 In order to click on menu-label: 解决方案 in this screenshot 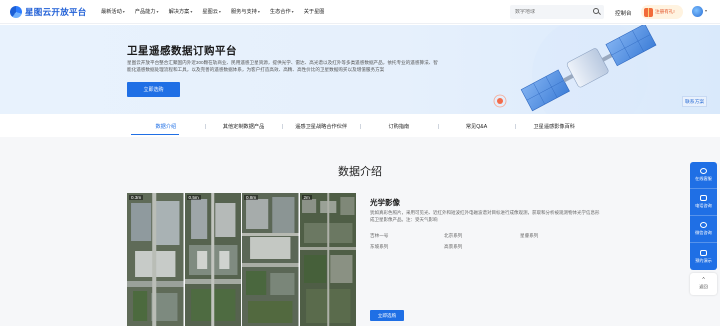, I will do `click(179, 12)`.